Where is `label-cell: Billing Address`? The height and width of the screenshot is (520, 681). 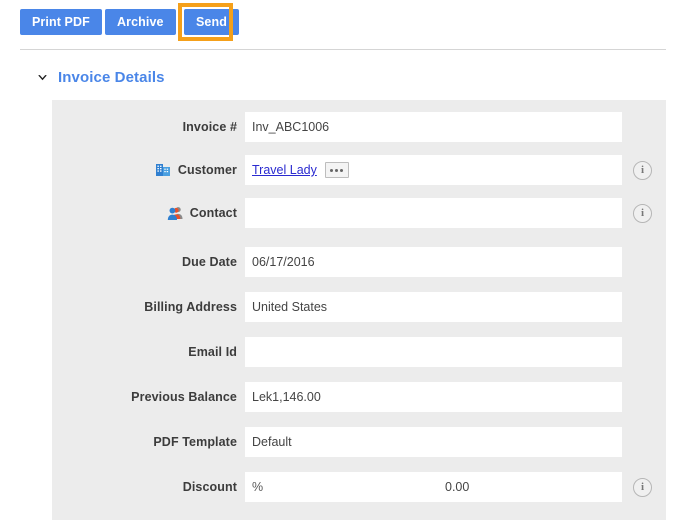
label-cell: Billing Address is located at coordinates (148, 307).